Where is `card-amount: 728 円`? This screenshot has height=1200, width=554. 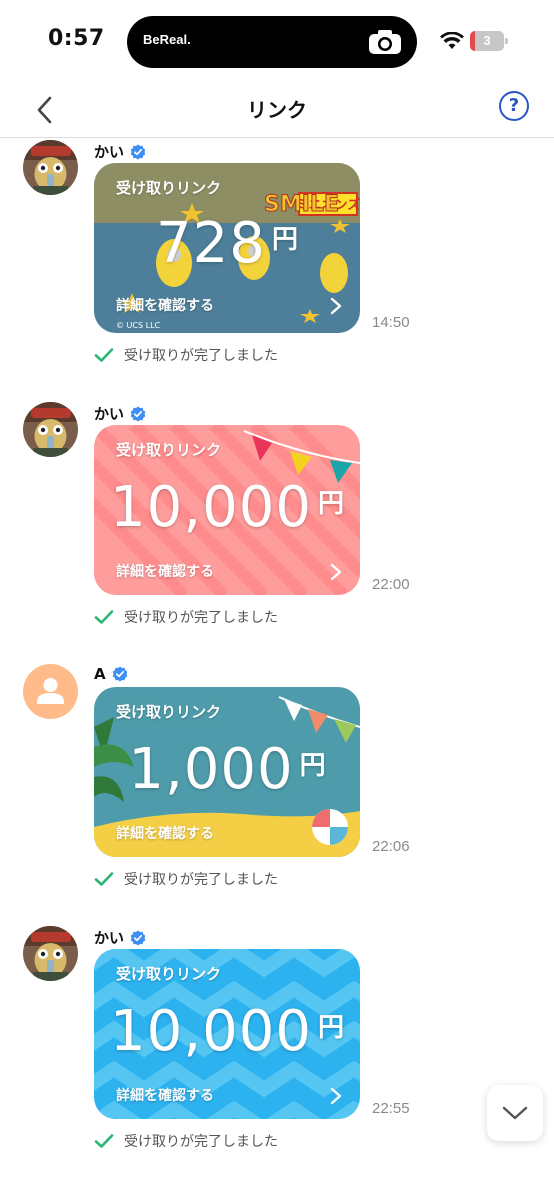 card-amount: 728 円 is located at coordinates (227, 243).